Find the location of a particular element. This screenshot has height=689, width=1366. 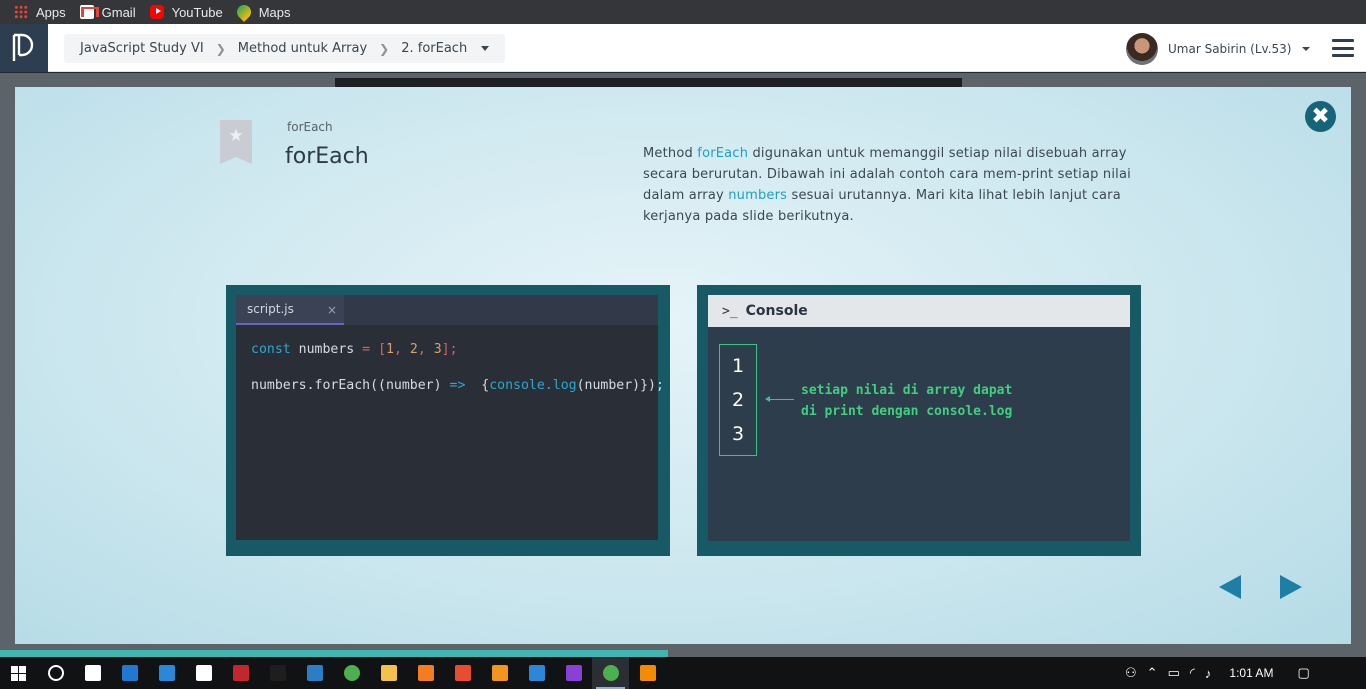

maps-app-icon is located at coordinates (536, 673).